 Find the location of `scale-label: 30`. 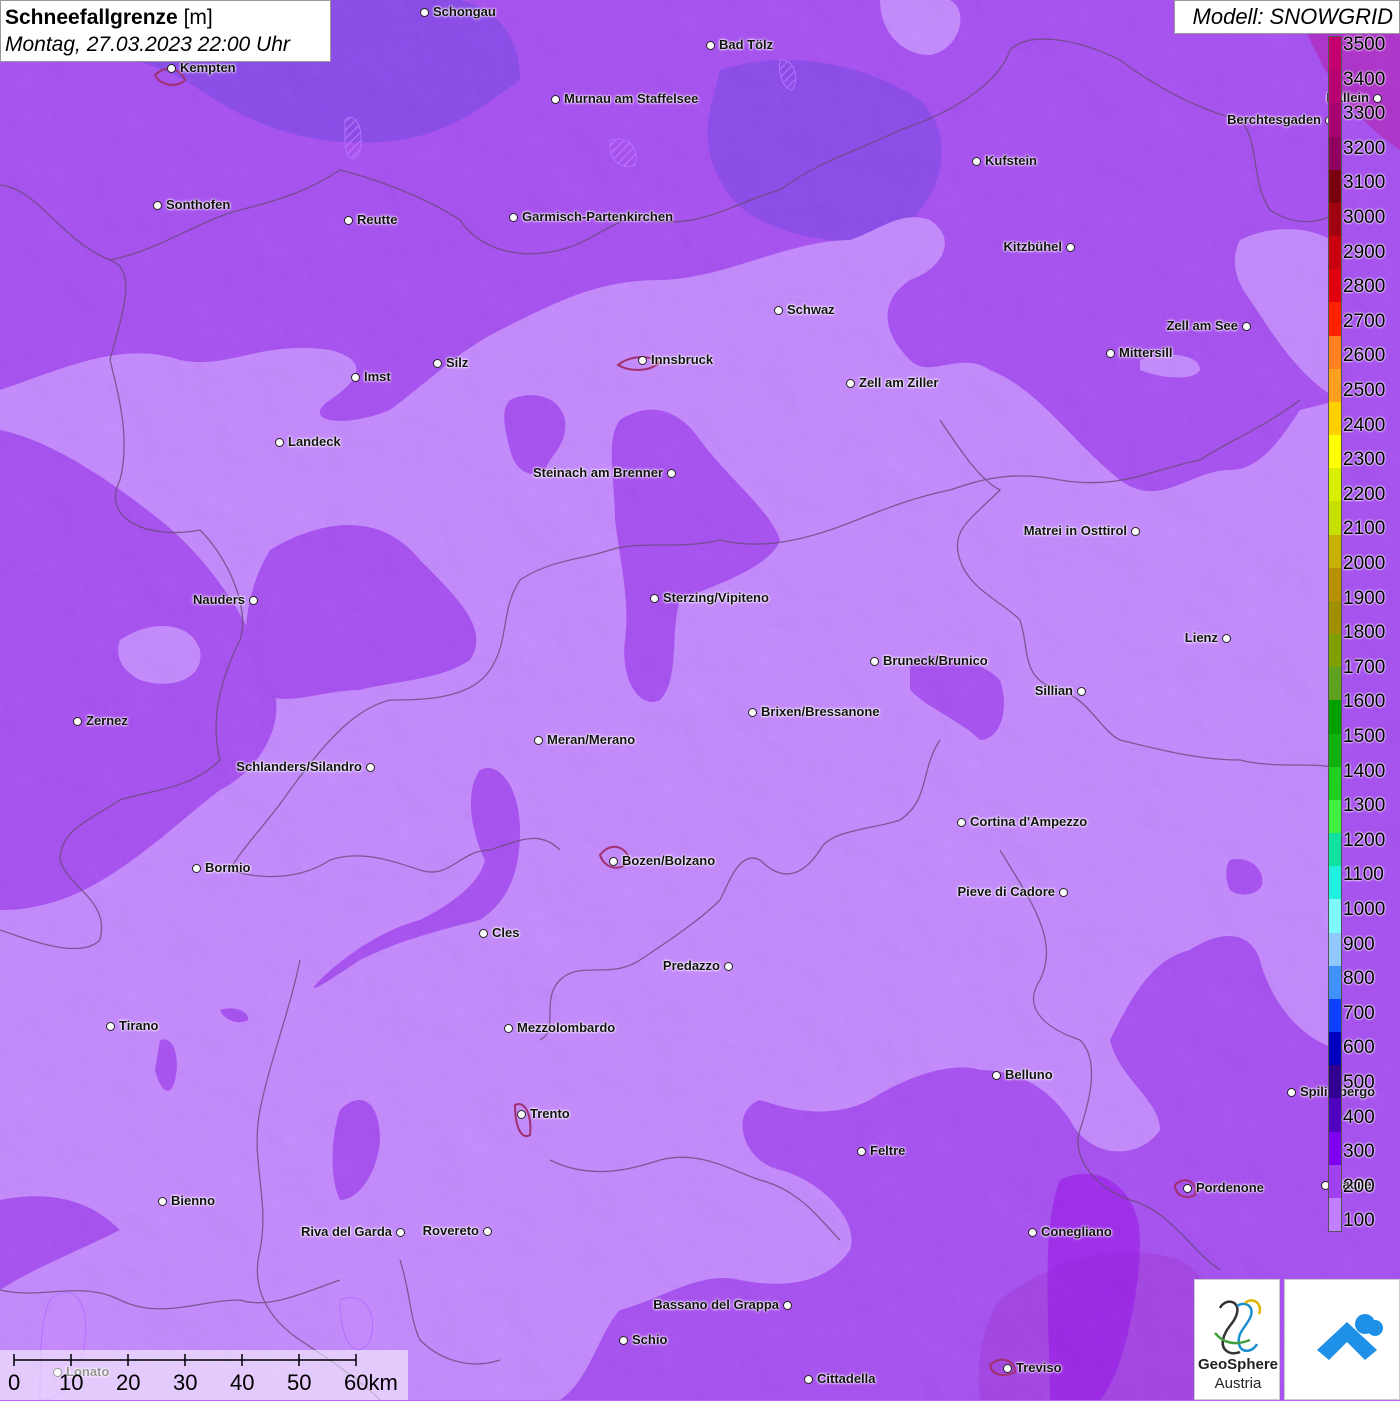

scale-label: 30 is located at coordinates (185, 1382).